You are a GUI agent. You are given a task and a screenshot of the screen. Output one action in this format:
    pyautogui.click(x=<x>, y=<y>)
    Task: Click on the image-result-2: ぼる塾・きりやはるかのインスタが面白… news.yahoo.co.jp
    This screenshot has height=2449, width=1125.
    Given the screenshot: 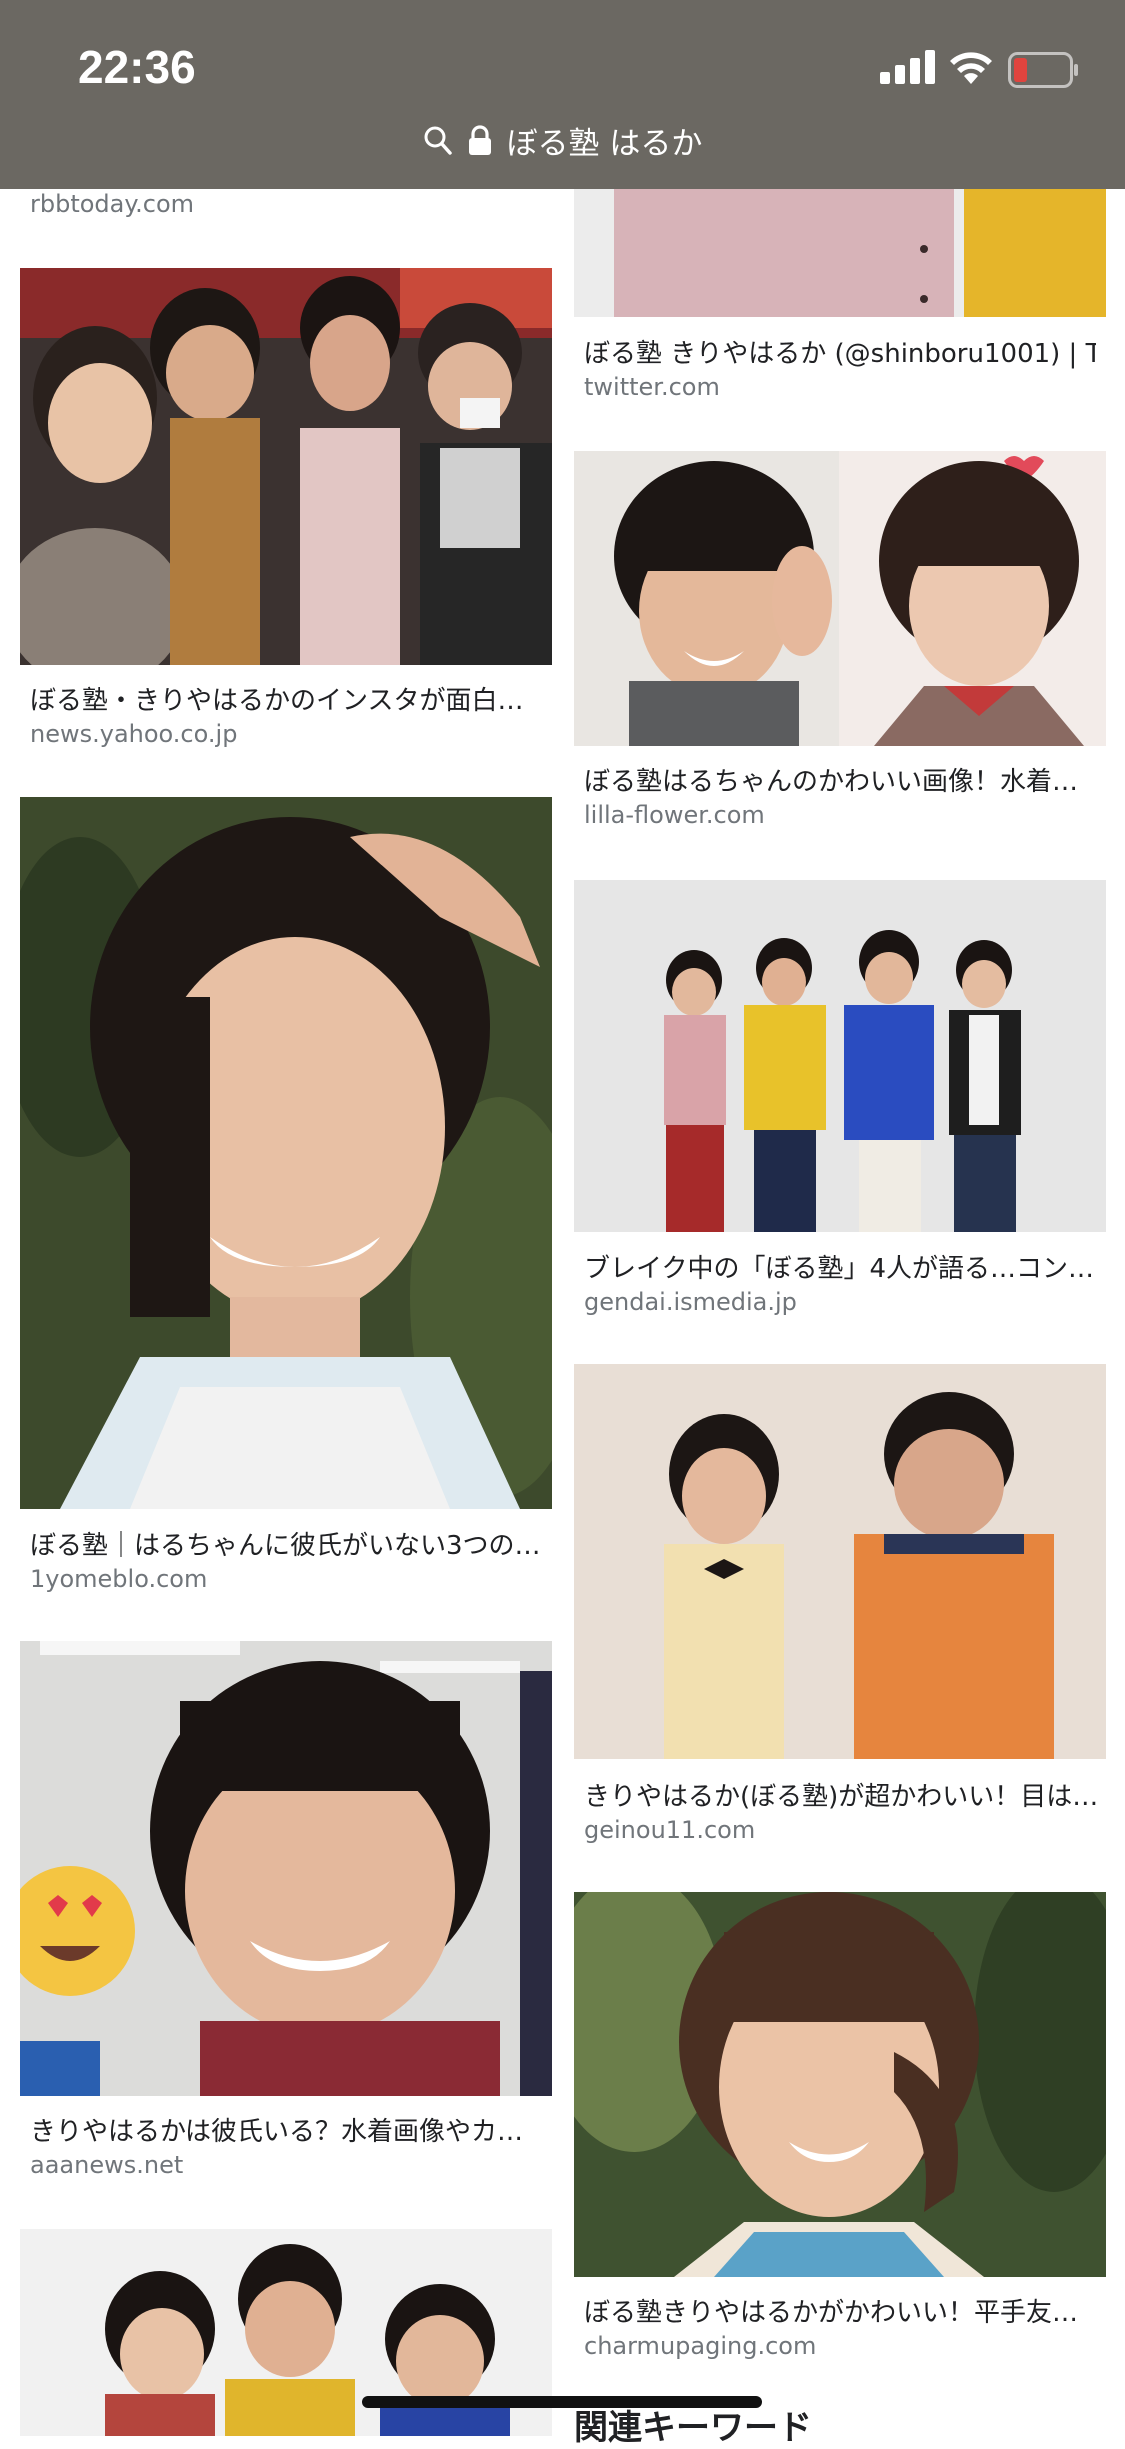 What is the action you would take?
    pyautogui.click(x=286, y=513)
    